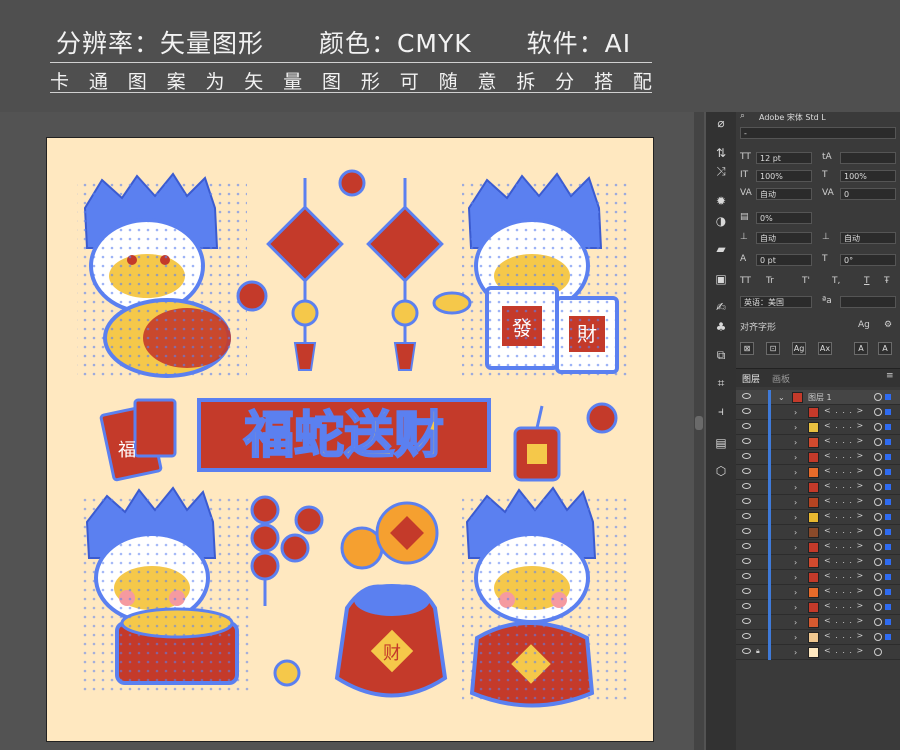  I want to click on aki-left-field: 自动, so click(784, 238).